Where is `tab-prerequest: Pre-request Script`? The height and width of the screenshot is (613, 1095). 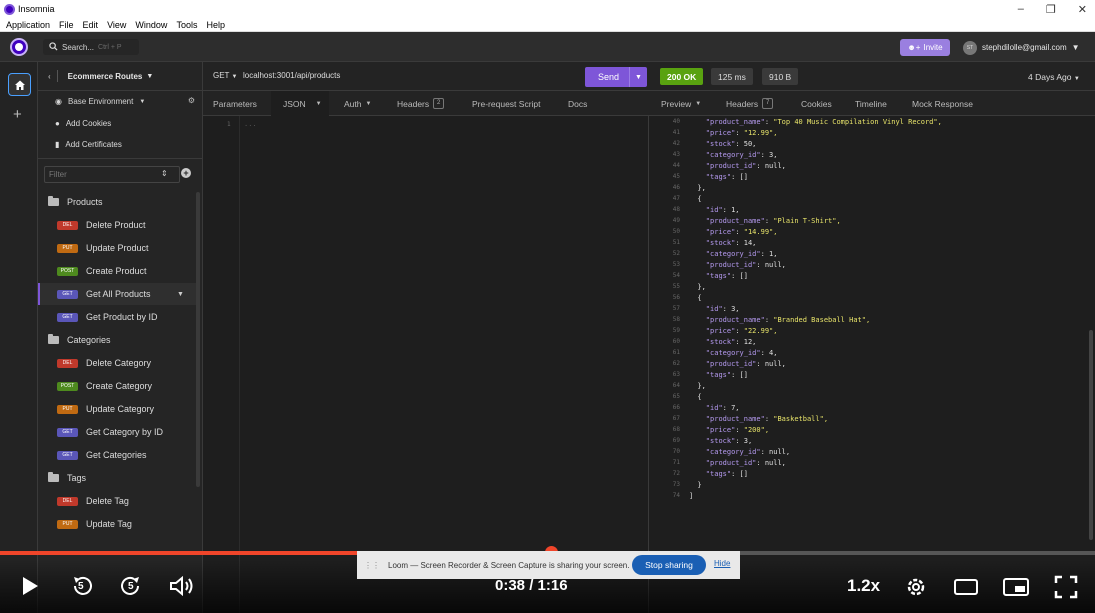
tab-prerequest: Pre-request Script is located at coordinates (506, 103).